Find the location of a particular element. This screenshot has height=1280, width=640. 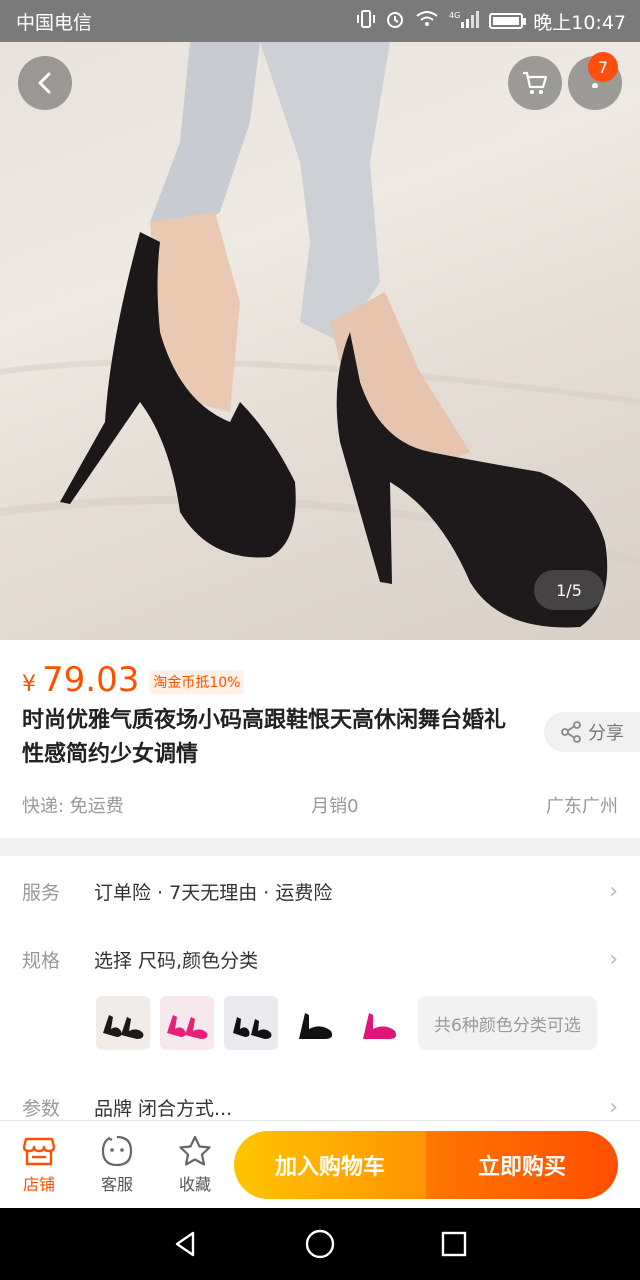

param-key: 参数 is located at coordinates (41, 1109).